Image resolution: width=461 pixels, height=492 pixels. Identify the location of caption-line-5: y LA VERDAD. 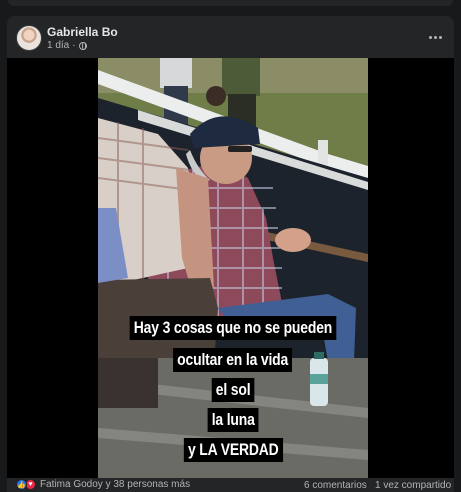
(233, 450).